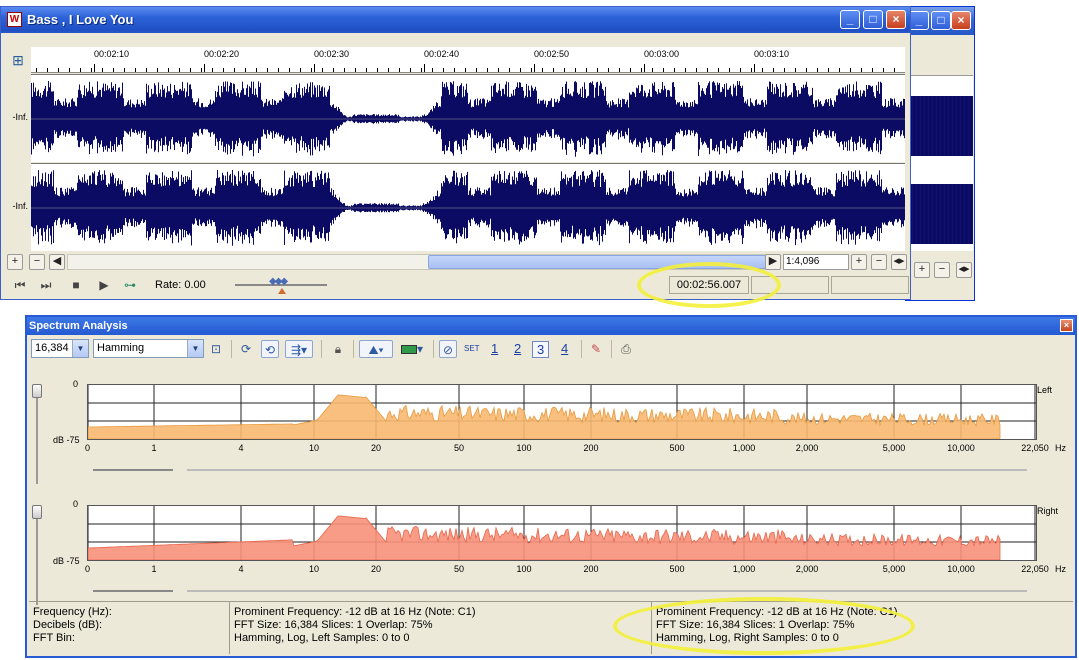  Describe the element at coordinates (896, 19) in the screenshot. I see `close-button: ×` at that location.